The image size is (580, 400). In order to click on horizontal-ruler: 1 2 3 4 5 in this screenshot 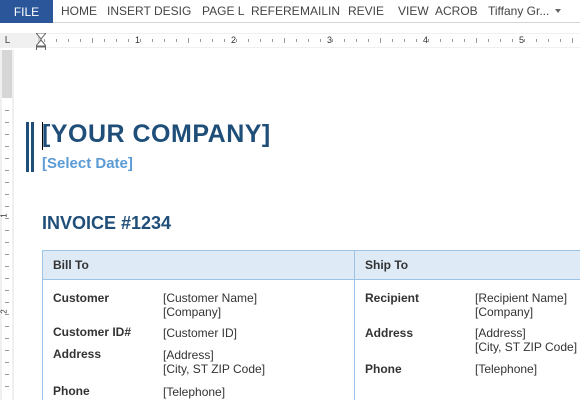, I will do `click(309, 40)`.